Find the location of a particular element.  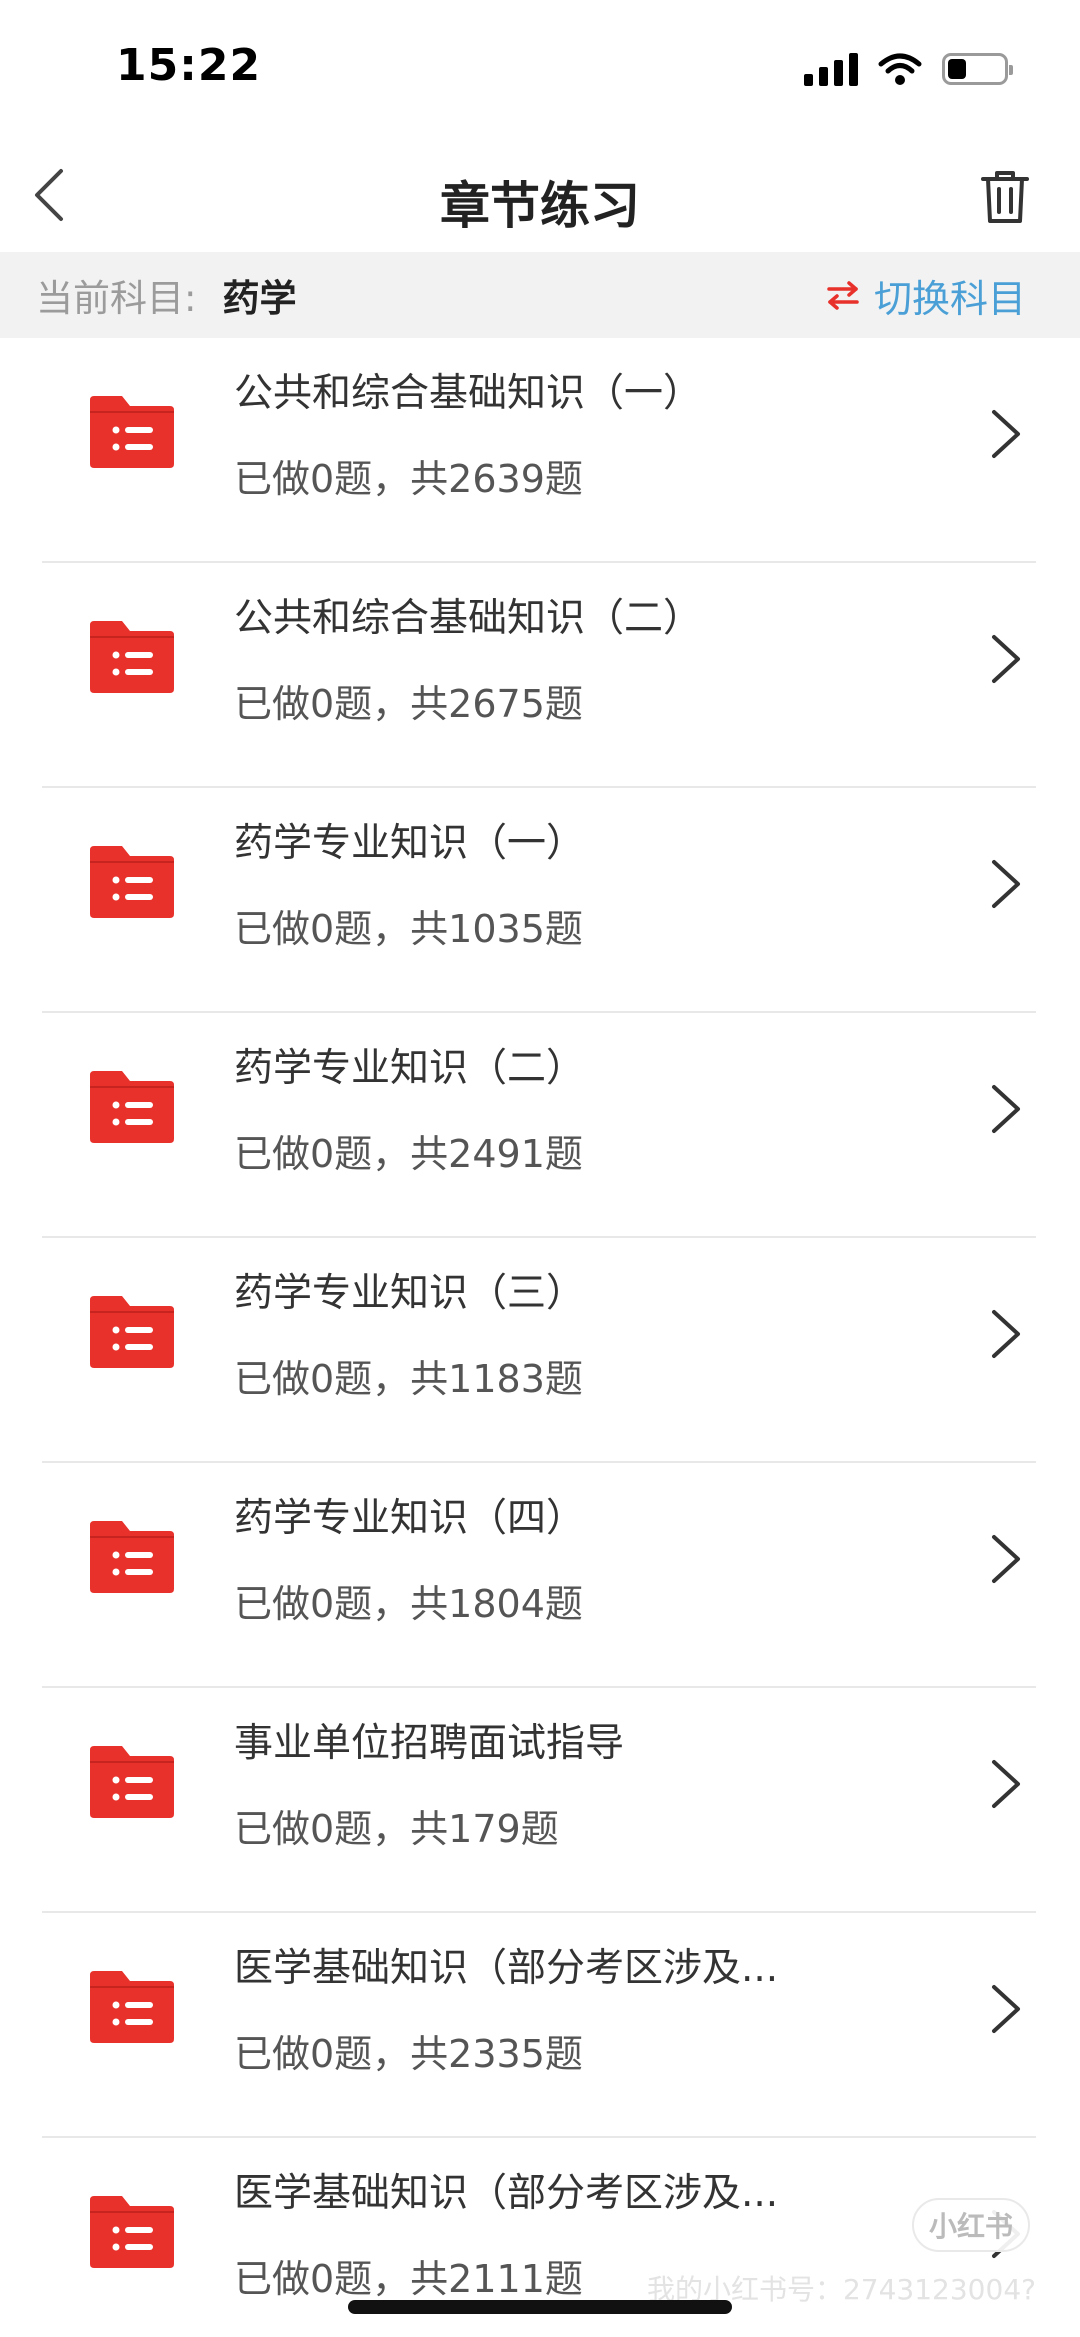

subject-value: 药学 is located at coordinates (259, 298).